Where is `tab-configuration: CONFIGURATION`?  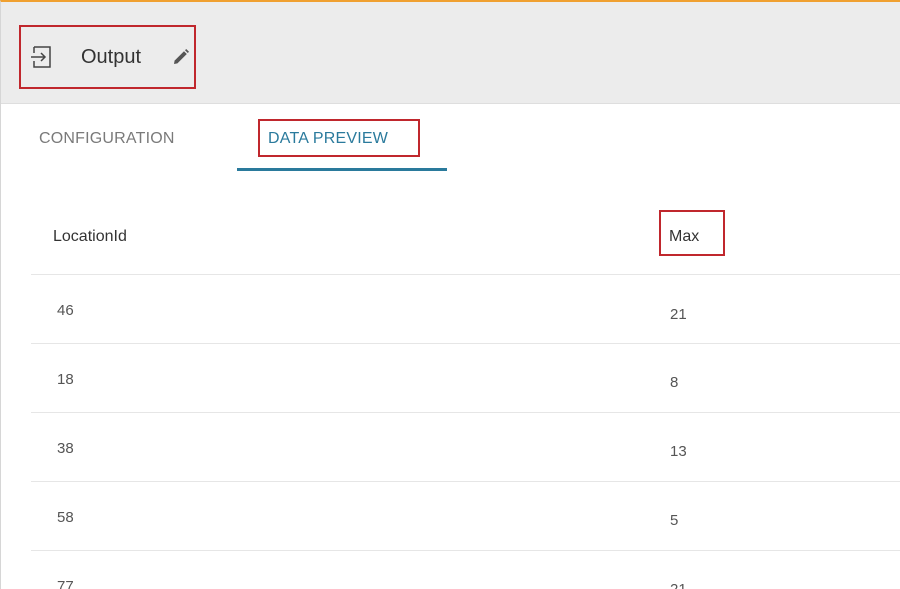 tab-configuration: CONFIGURATION is located at coordinates (107, 139).